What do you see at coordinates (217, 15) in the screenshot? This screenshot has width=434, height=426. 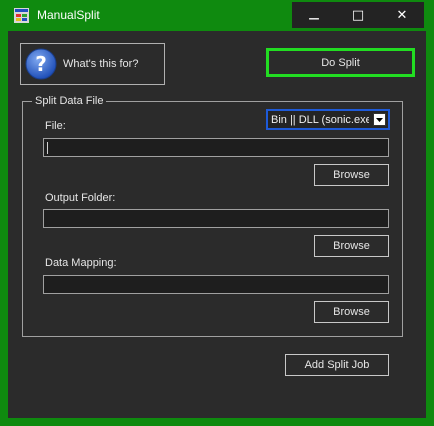 I see `title-bar: ManualSplit — □ ✕` at bounding box center [217, 15].